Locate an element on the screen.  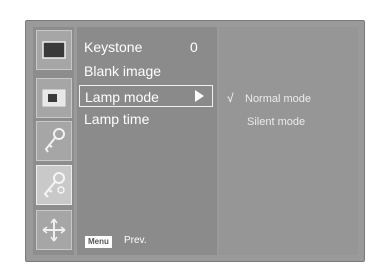
menu-item-label: Blank image is located at coordinates (123, 71).